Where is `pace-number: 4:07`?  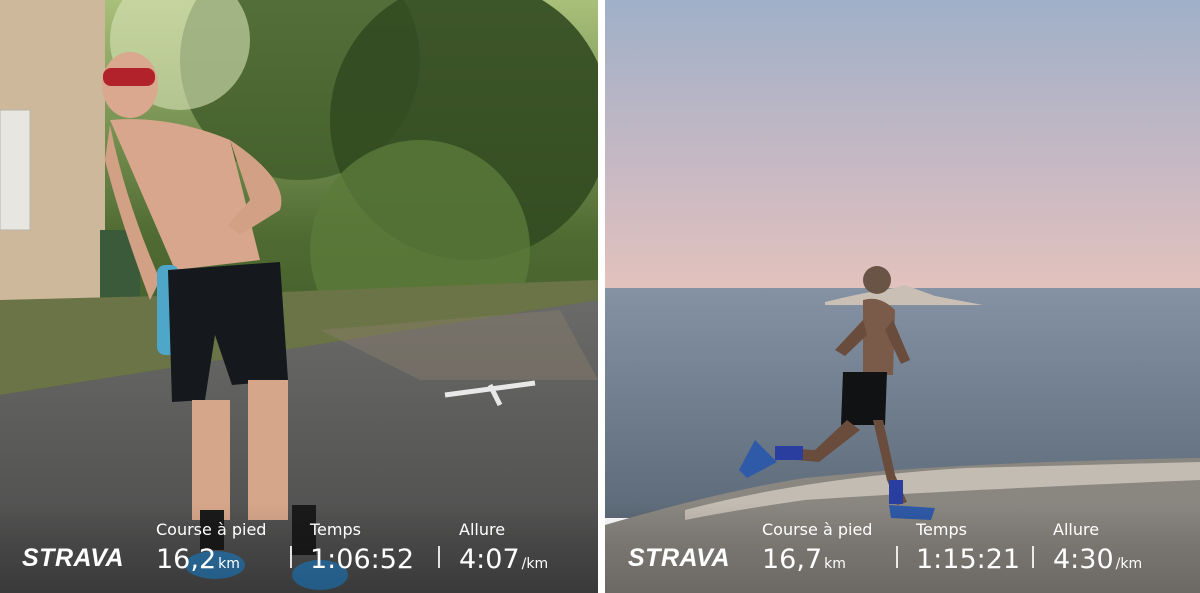
pace-number: 4:07 is located at coordinates (489, 559).